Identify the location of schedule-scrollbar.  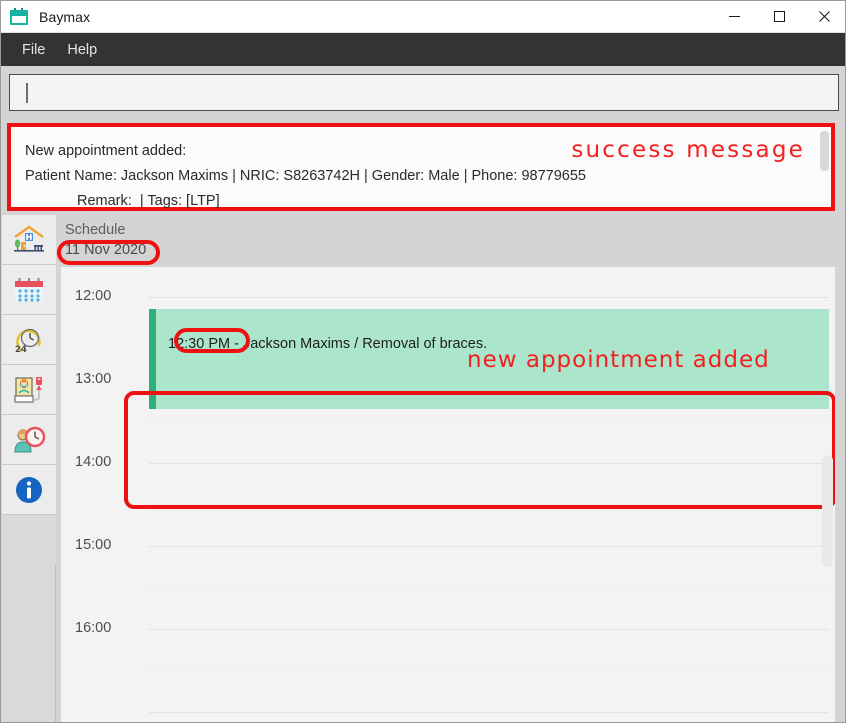
(827, 511).